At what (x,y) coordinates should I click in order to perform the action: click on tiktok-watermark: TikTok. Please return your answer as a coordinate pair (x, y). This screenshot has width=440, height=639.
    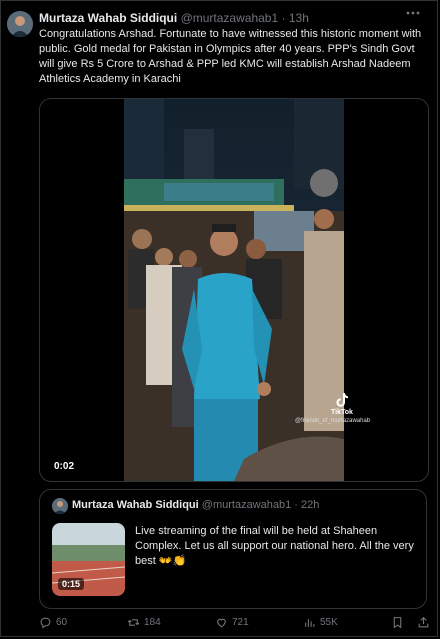
    Looking at the image, I should click on (342, 404).